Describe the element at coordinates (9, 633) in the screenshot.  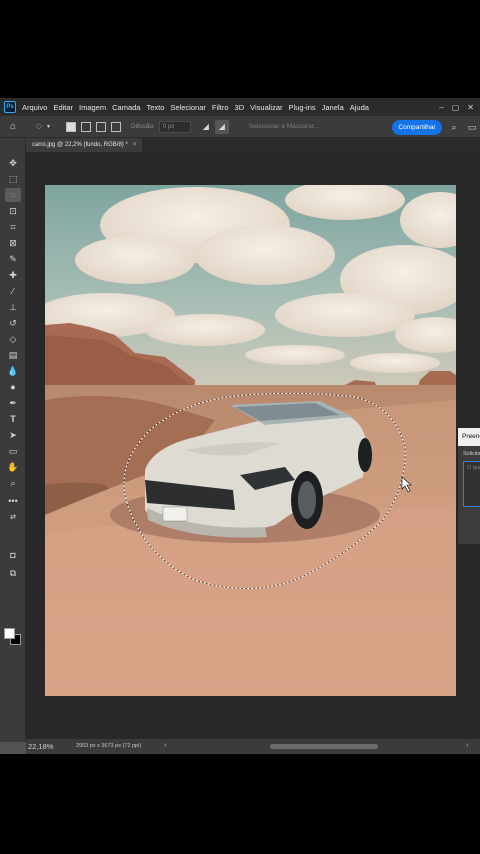
I see `foreground-color-swatch` at that location.